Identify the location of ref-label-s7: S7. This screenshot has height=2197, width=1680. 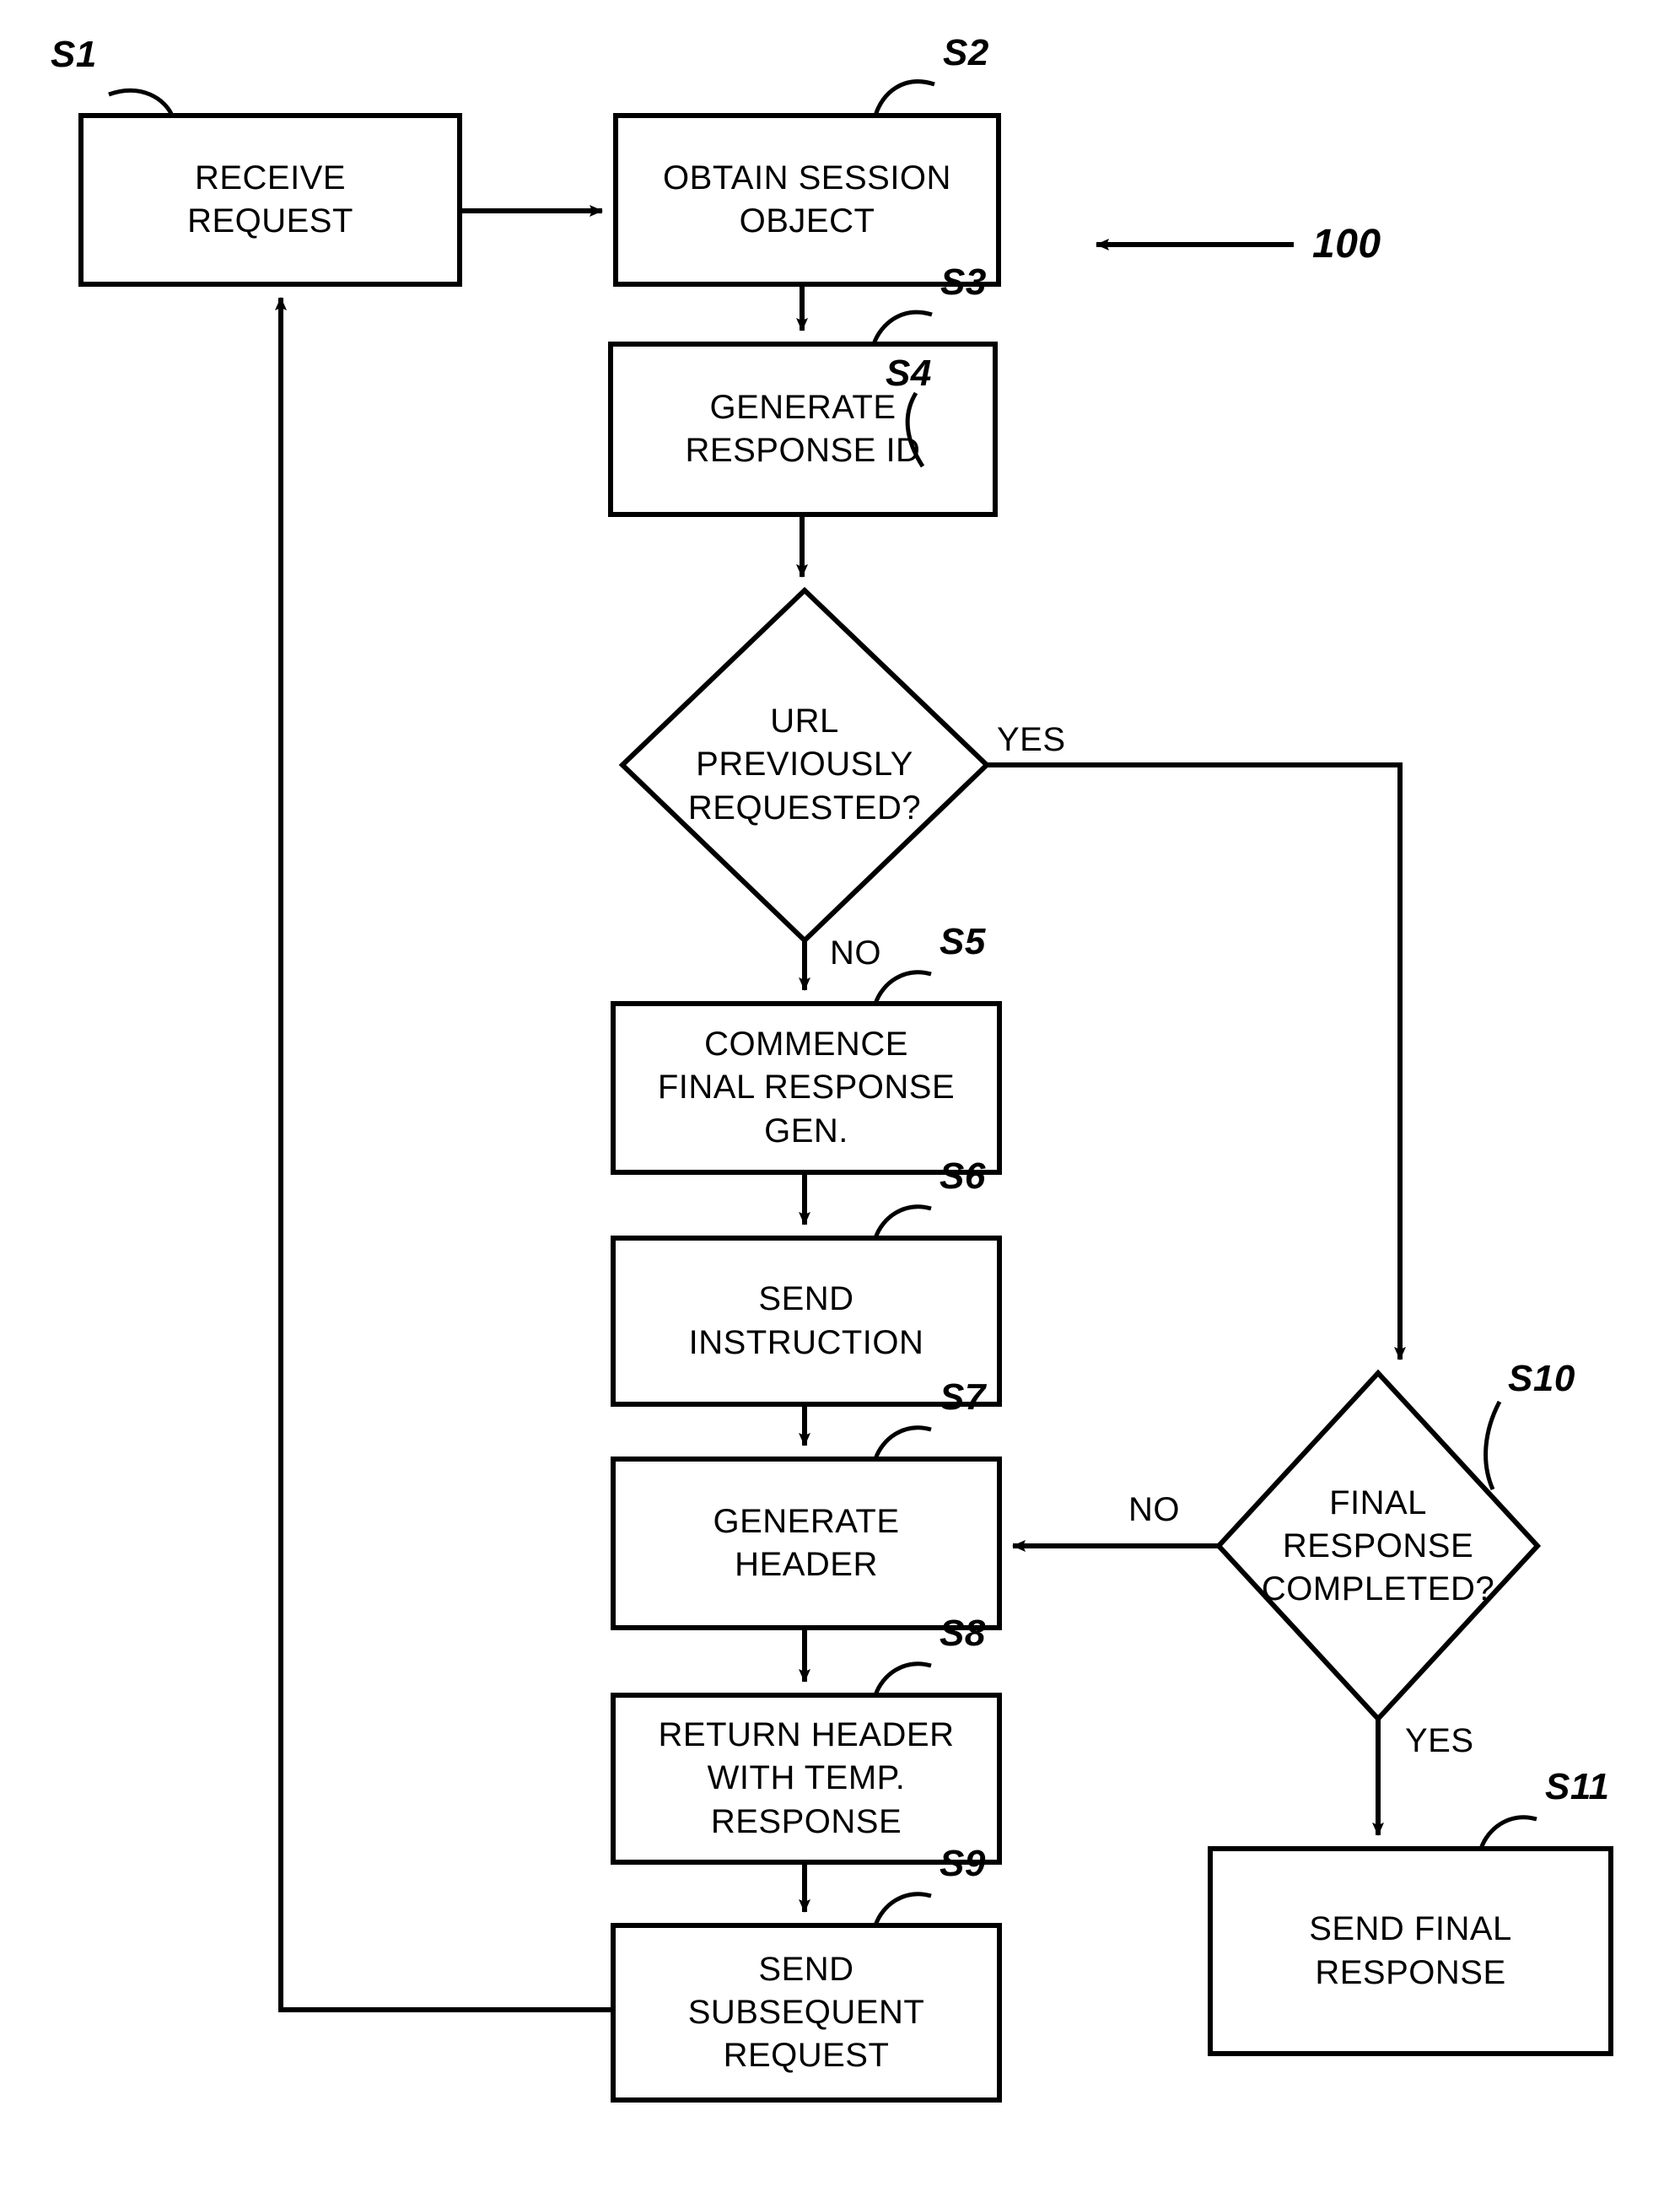
(963, 1397).